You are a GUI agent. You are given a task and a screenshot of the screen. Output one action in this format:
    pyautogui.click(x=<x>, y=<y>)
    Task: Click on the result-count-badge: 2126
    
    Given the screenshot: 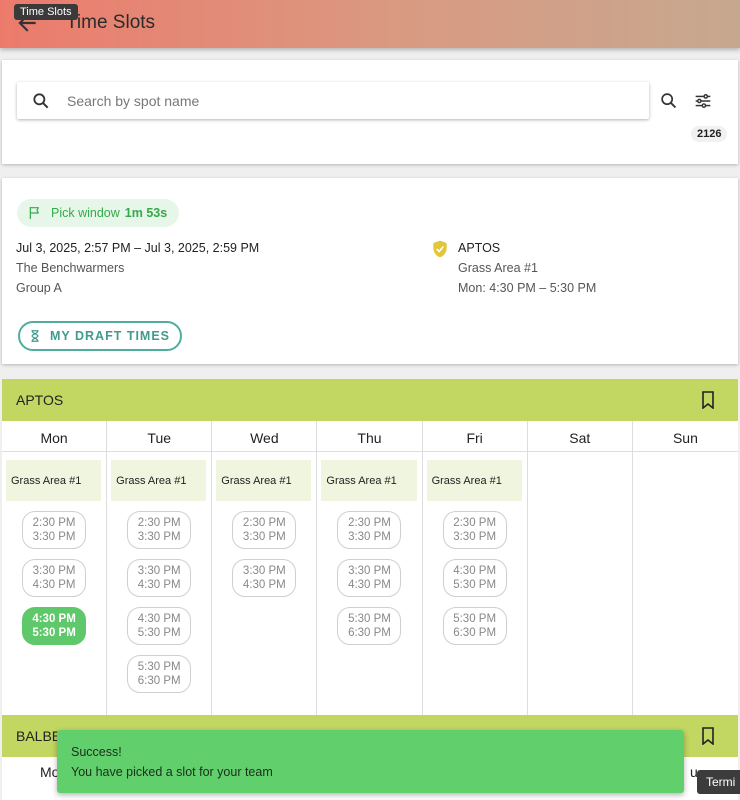 What is the action you would take?
    pyautogui.click(x=709, y=134)
    